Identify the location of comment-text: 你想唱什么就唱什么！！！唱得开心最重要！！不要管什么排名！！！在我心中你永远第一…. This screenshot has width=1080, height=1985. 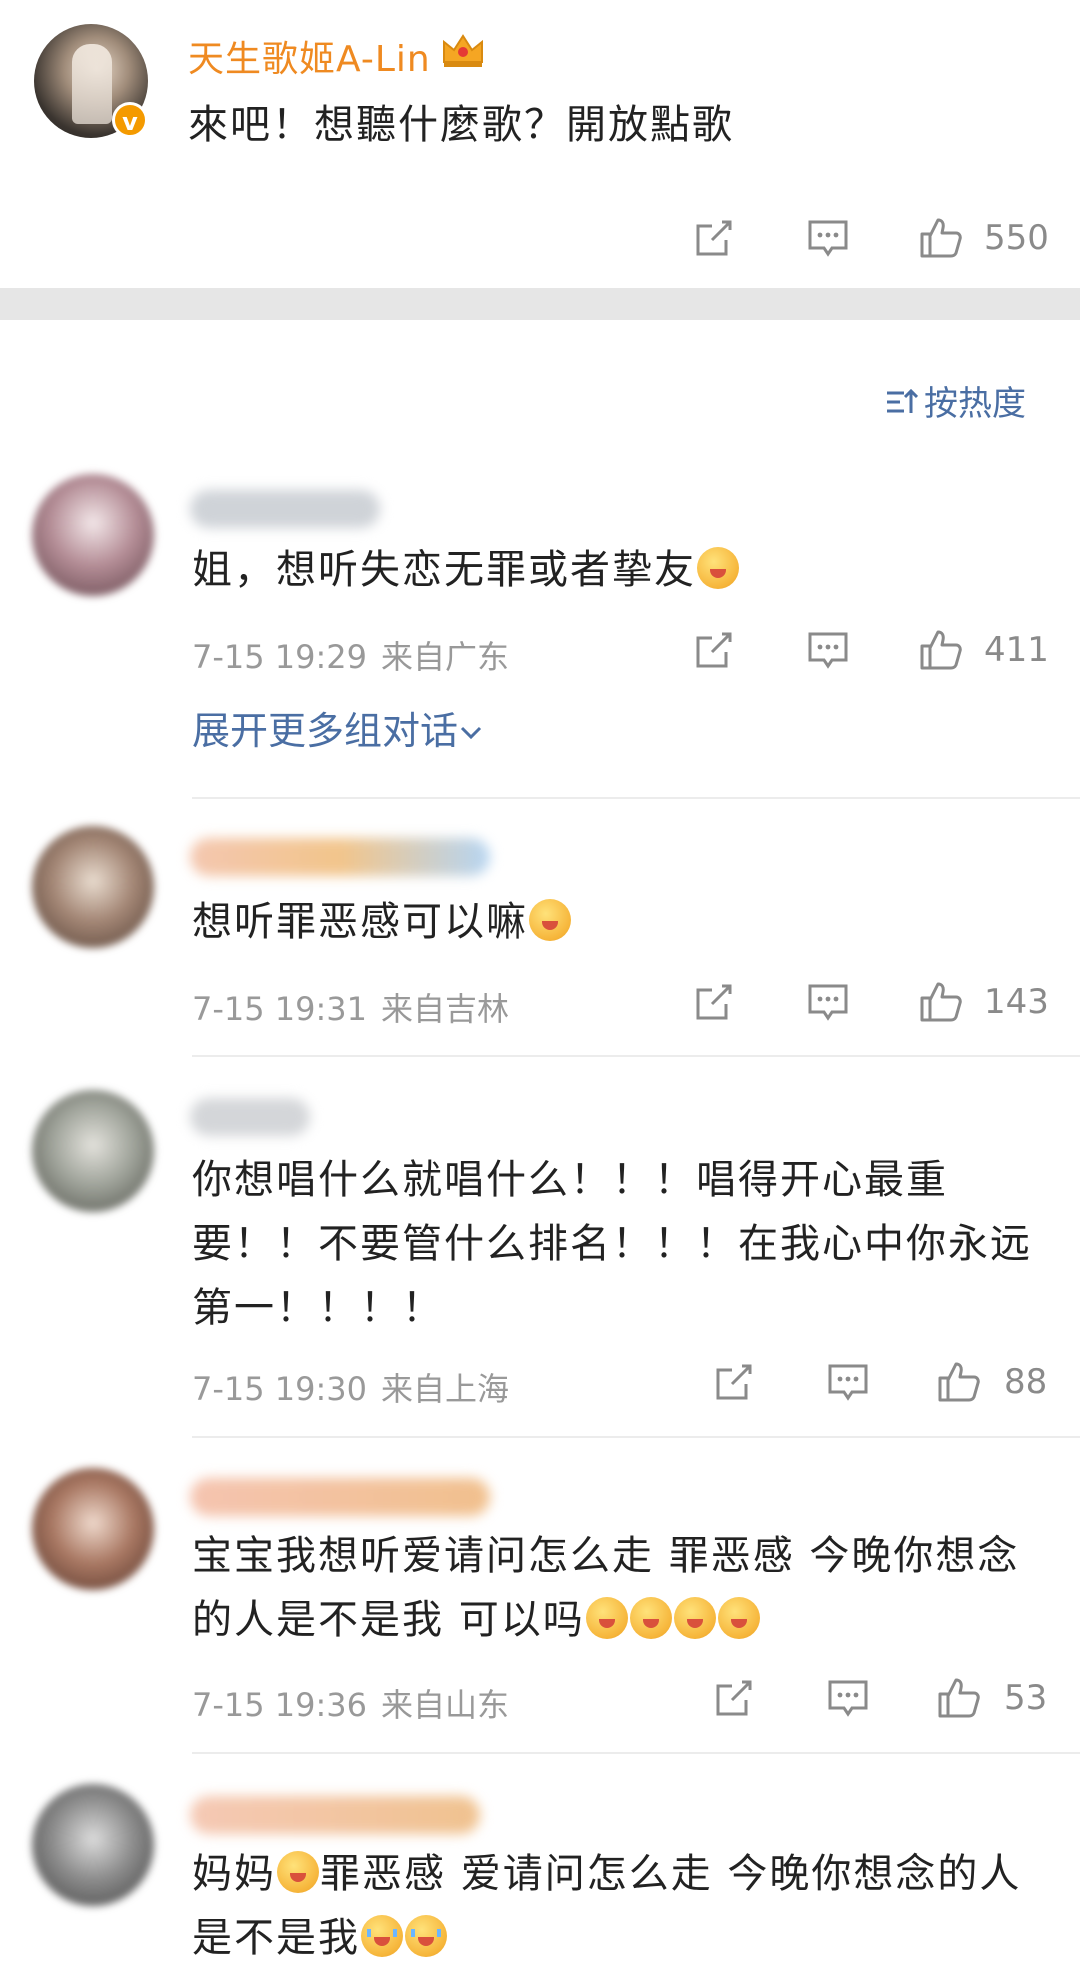
(612, 1244).